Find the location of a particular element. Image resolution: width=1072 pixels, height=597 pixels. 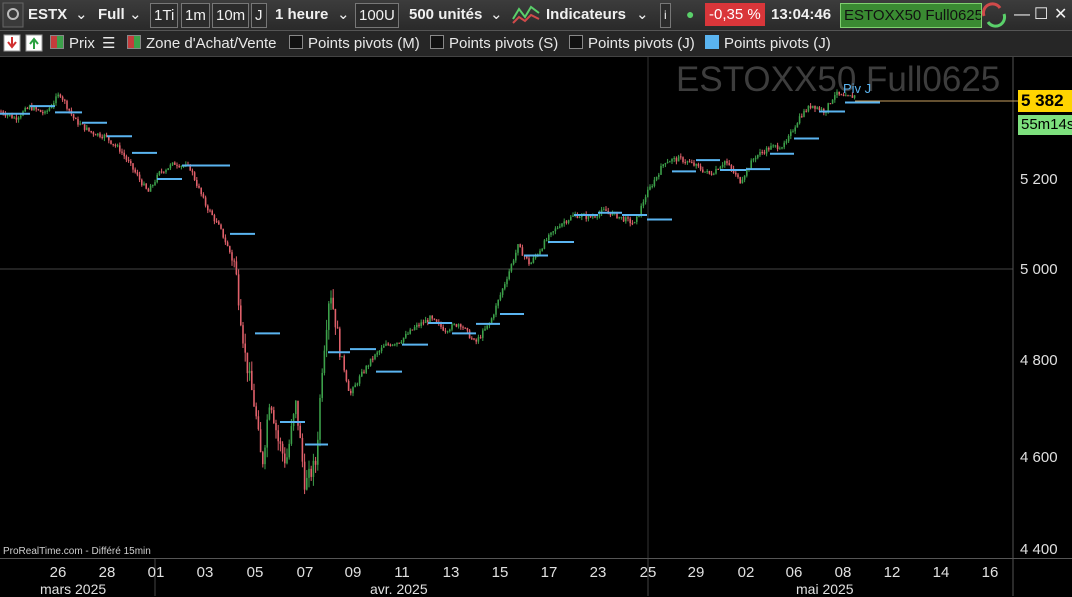

units-selector: 500 unités is located at coordinates (445, 14).